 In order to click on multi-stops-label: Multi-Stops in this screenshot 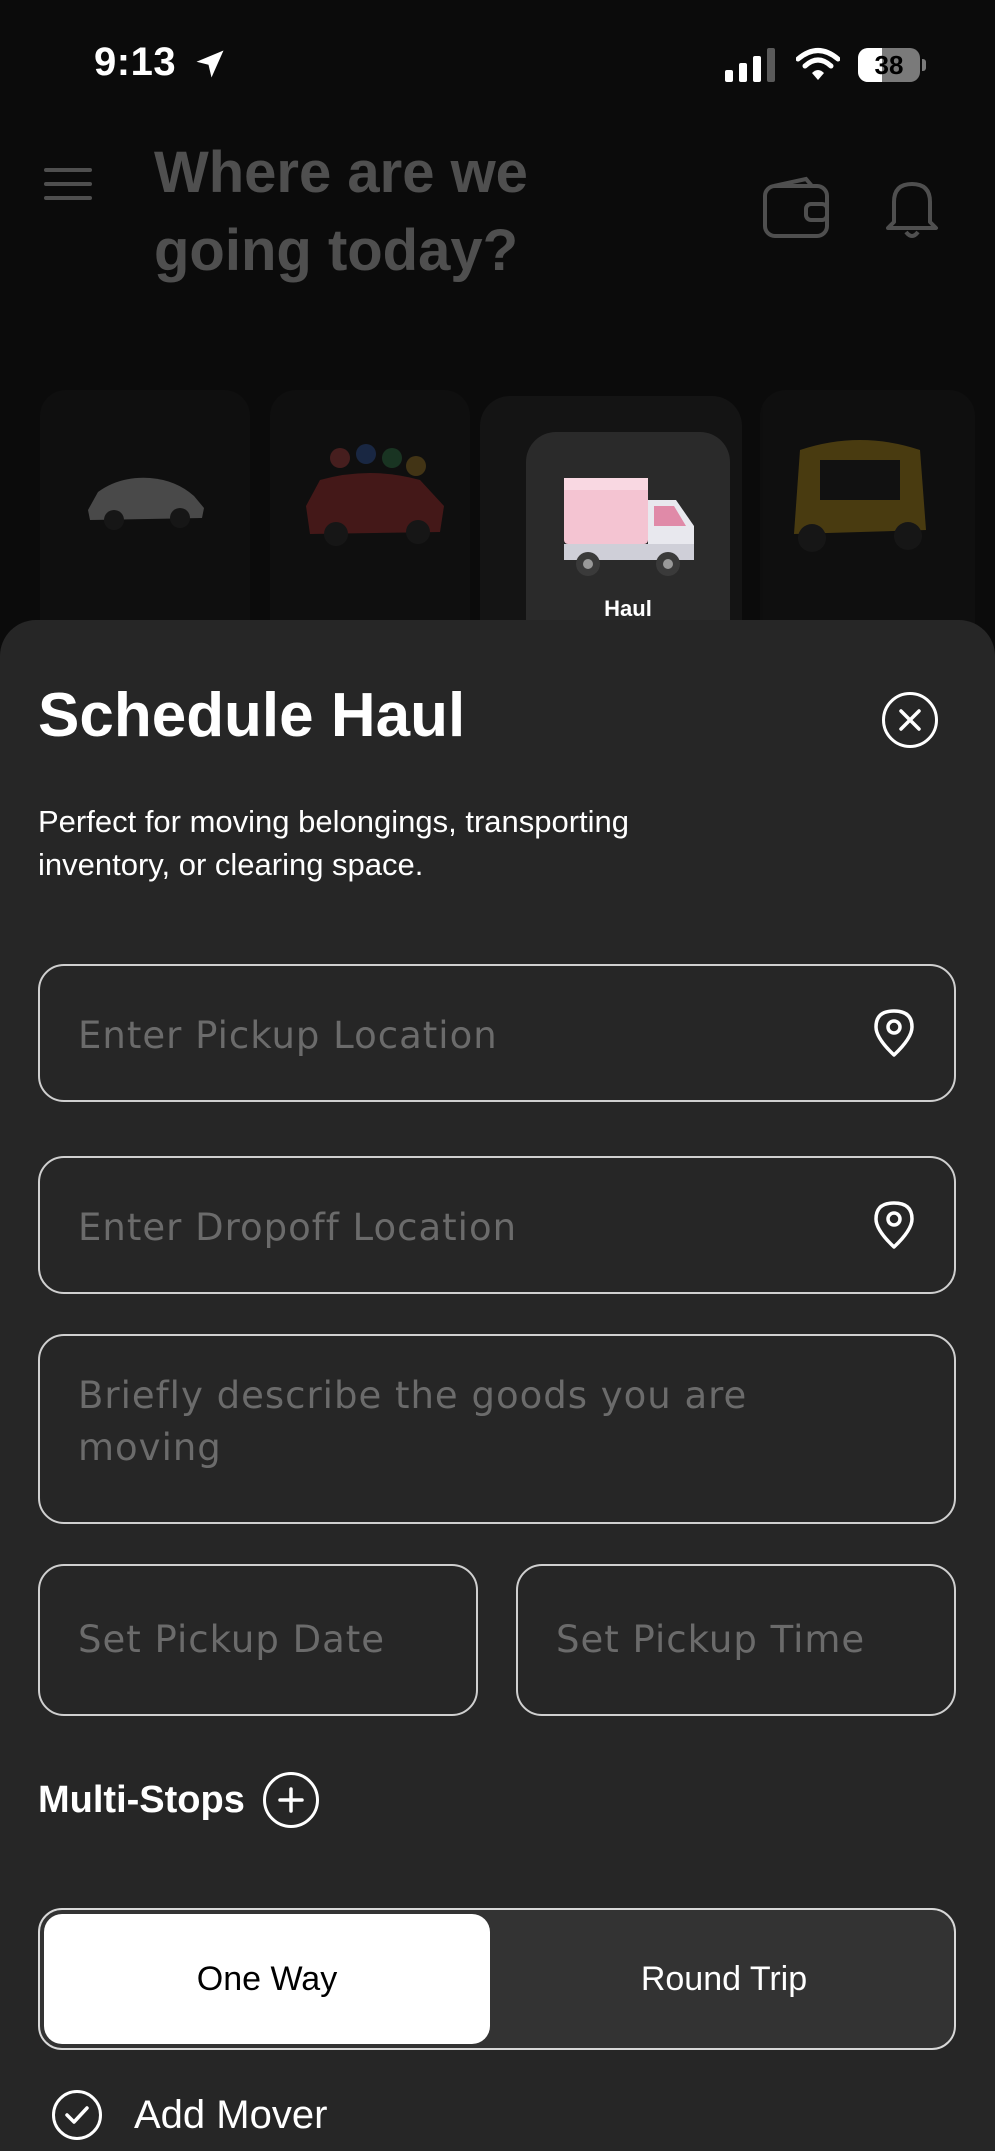, I will do `click(141, 1799)`.